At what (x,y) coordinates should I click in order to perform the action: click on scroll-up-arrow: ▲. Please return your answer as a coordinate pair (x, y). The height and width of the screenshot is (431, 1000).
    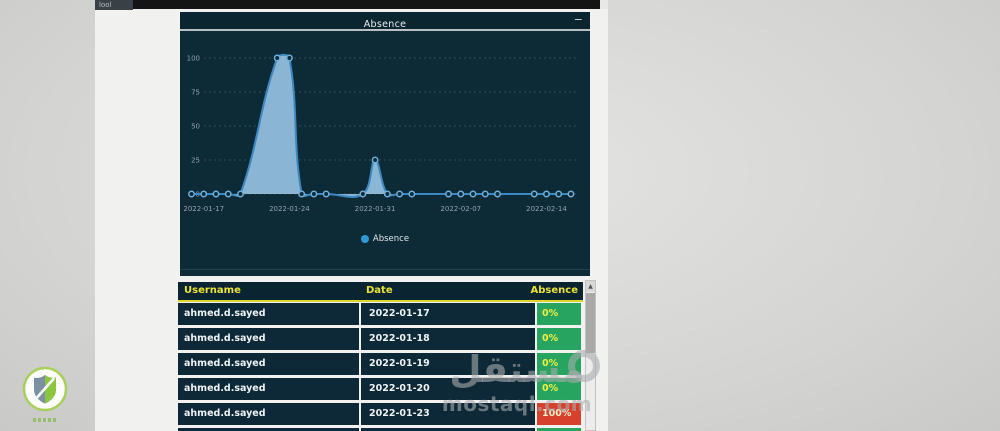
    Looking at the image, I should click on (590, 286).